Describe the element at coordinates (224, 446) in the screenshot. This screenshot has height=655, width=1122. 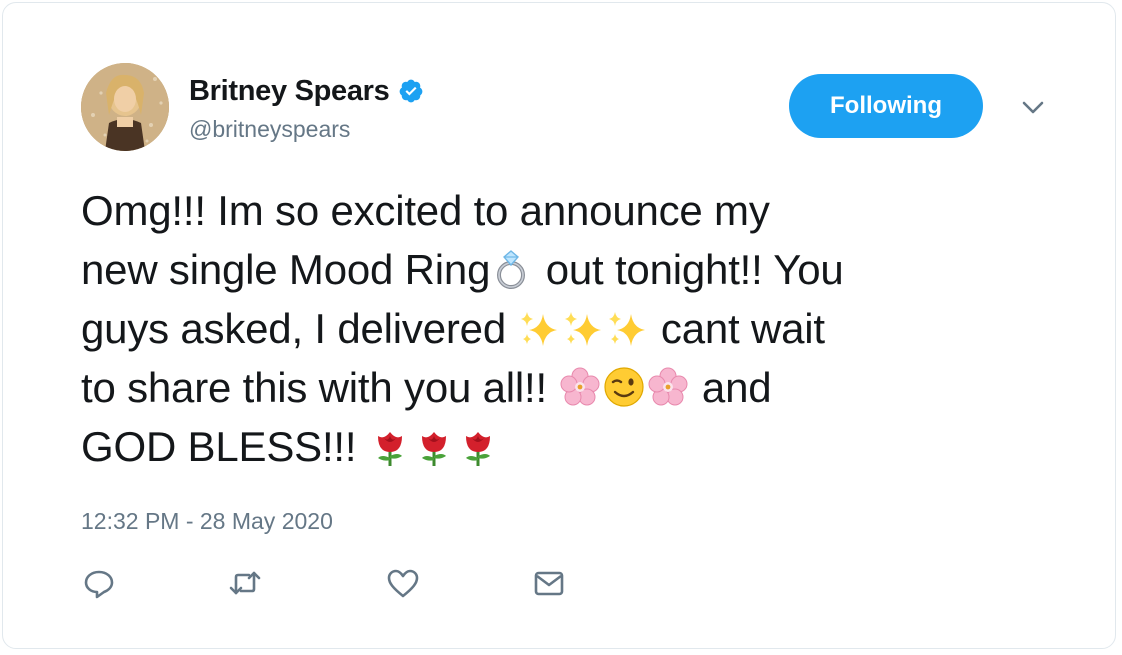
I see `tweet-text-segment: GOD BLESS!!!` at that location.